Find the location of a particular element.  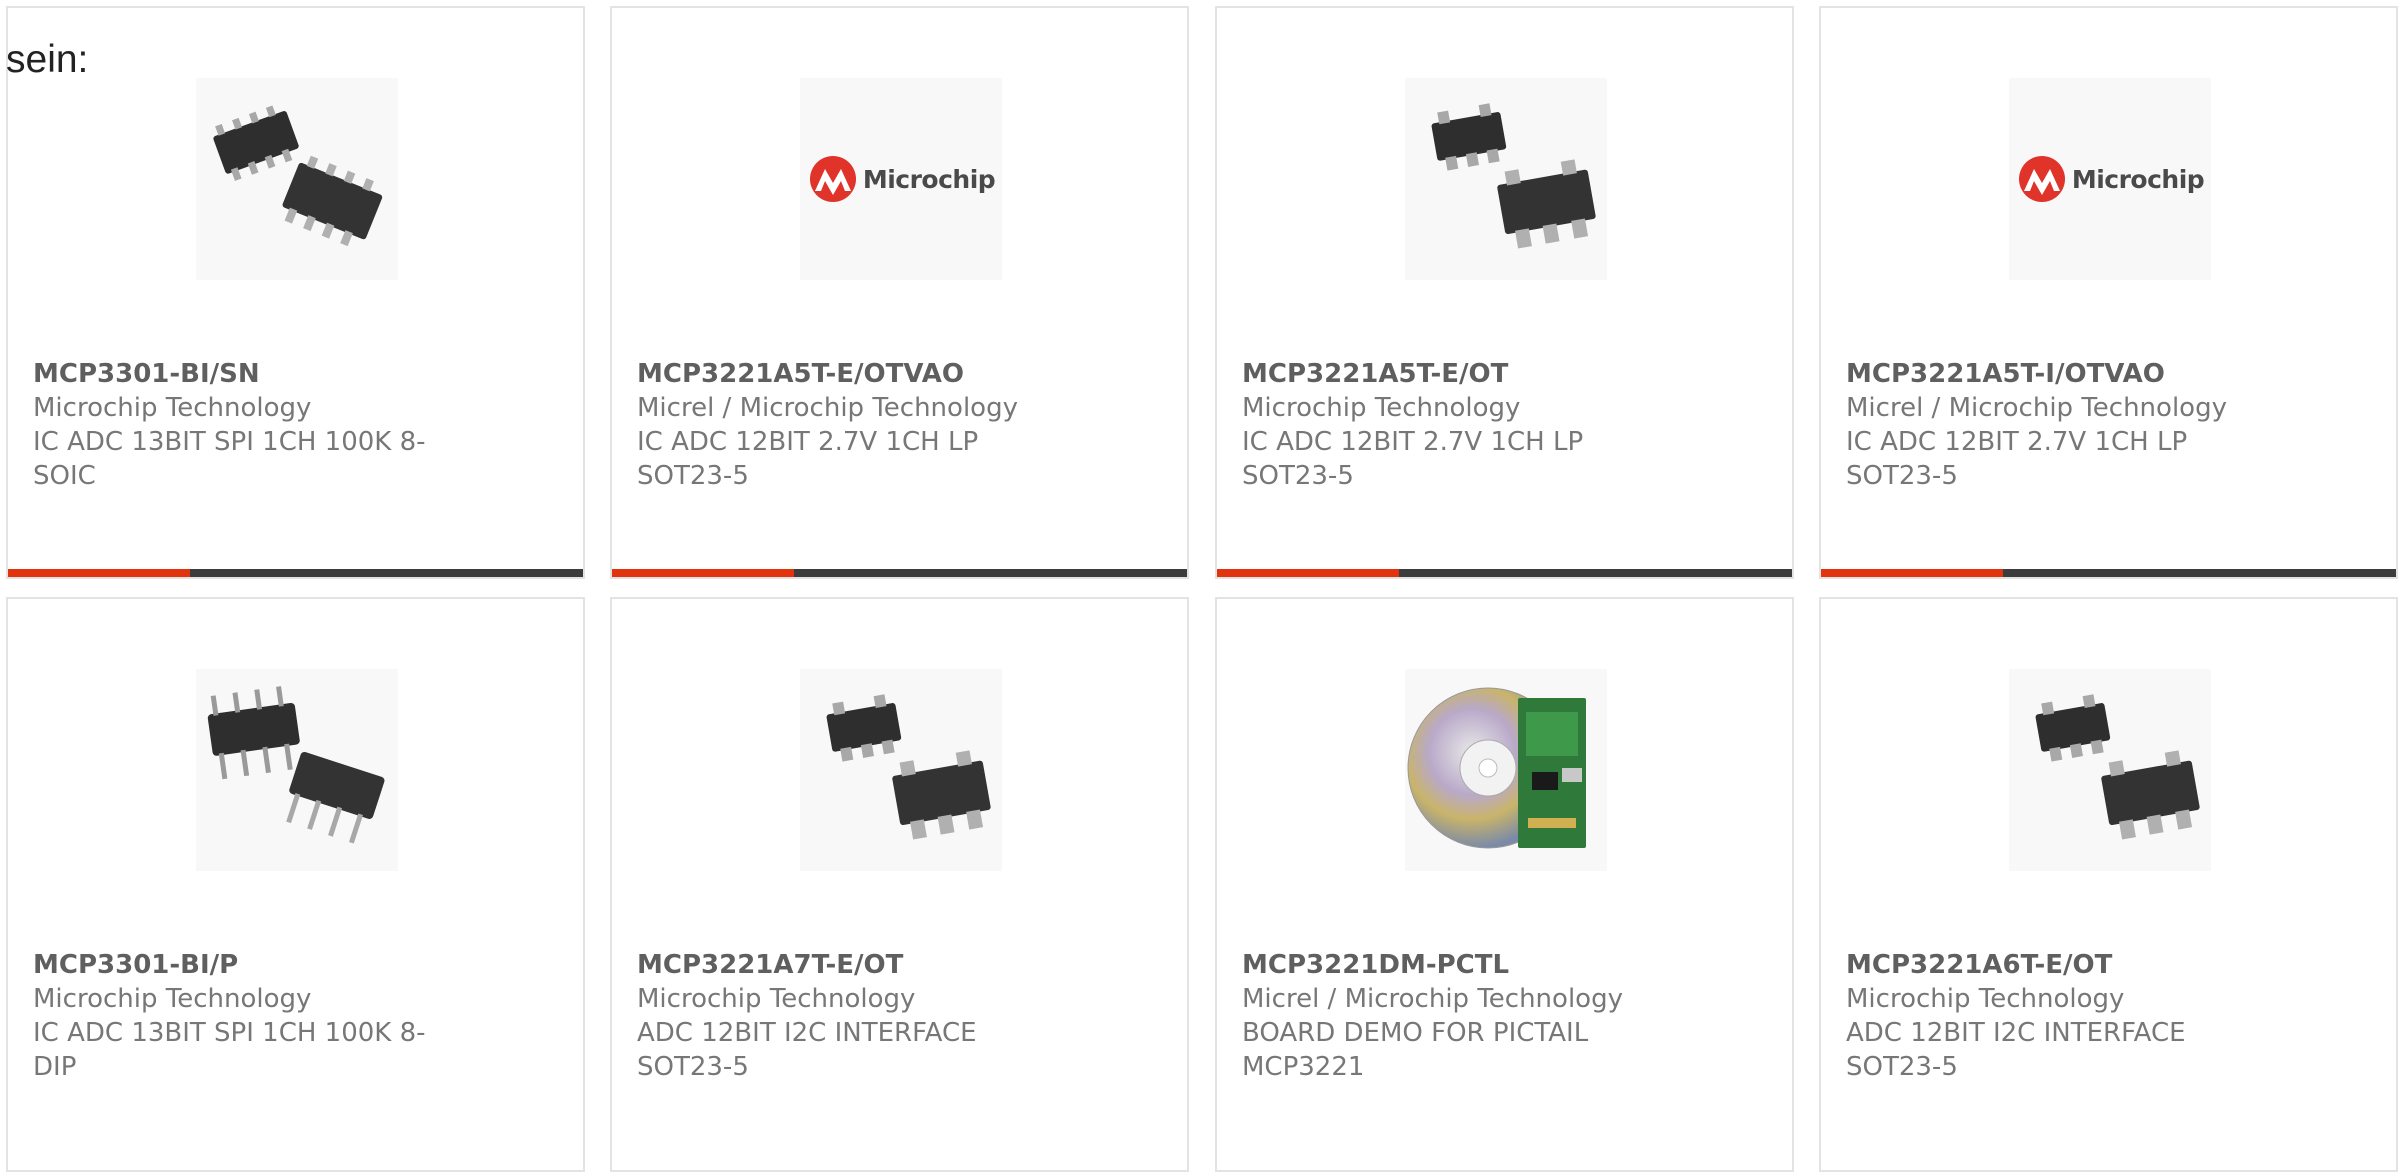

product-description: IC ADC 13BIT SPI 1CH 100K 8-SOIC is located at coordinates (229, 459).